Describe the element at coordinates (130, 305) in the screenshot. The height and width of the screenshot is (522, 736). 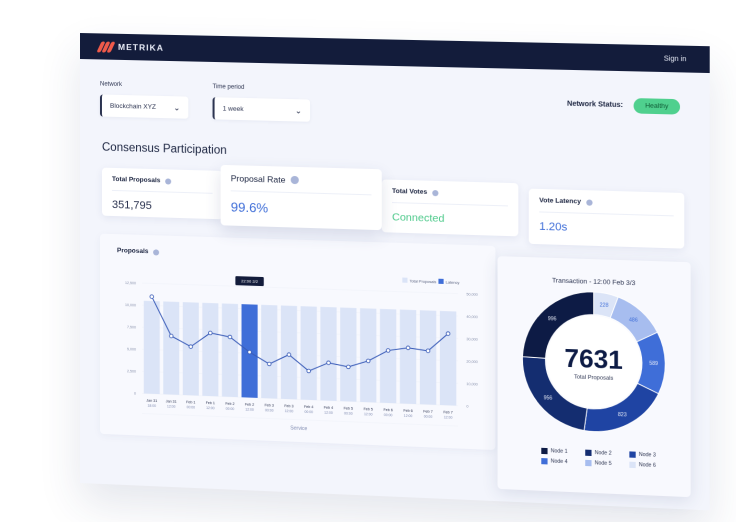
I see `y-left-tick-label: 10,000` at that location.